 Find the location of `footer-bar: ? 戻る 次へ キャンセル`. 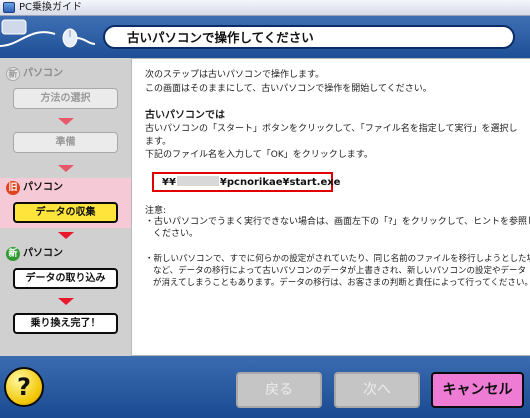

footer-bar: ? 戻る 次へ キャンセル is located at coordinates (265, 387).